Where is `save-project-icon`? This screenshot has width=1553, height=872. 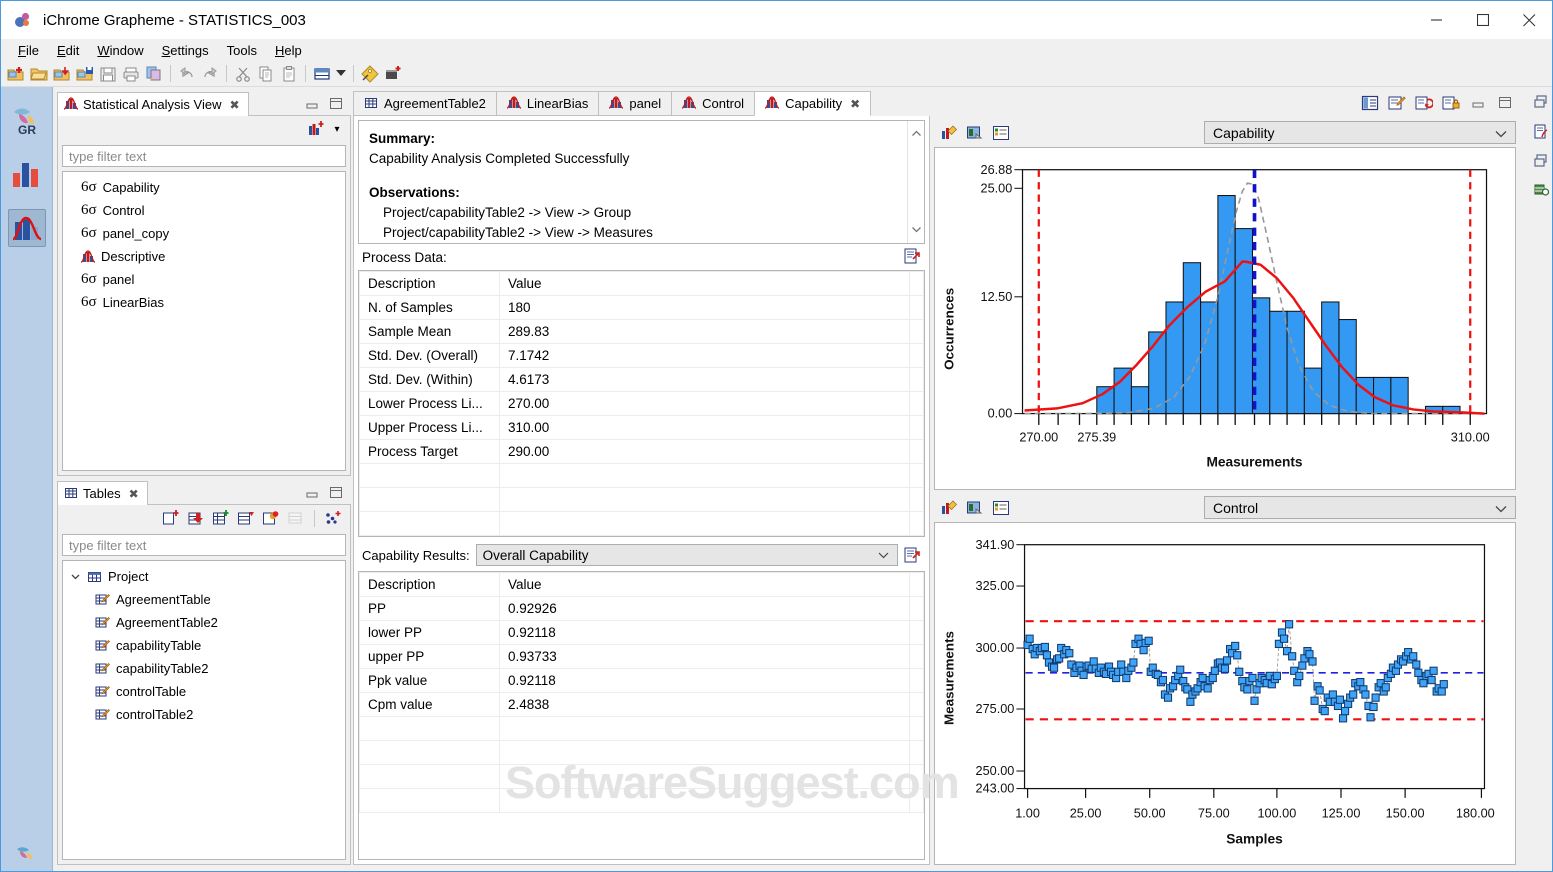 save-project-icon is located at coordinates (85, 74).